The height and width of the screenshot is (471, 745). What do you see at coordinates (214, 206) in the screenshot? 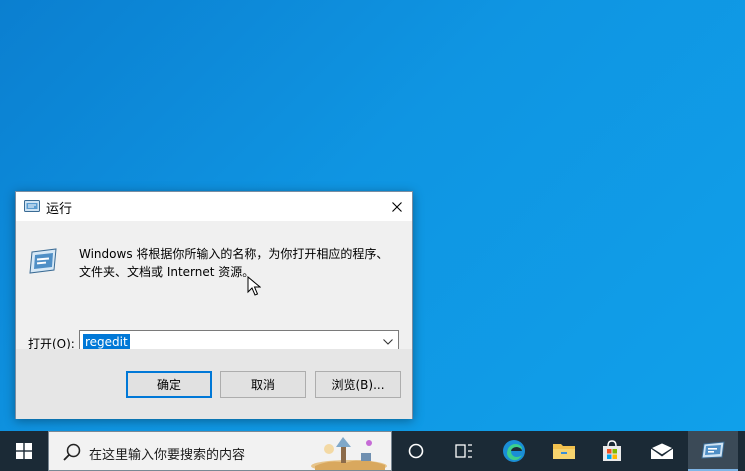
I see `title-bar: 运行` at bounding box center [214, 206].